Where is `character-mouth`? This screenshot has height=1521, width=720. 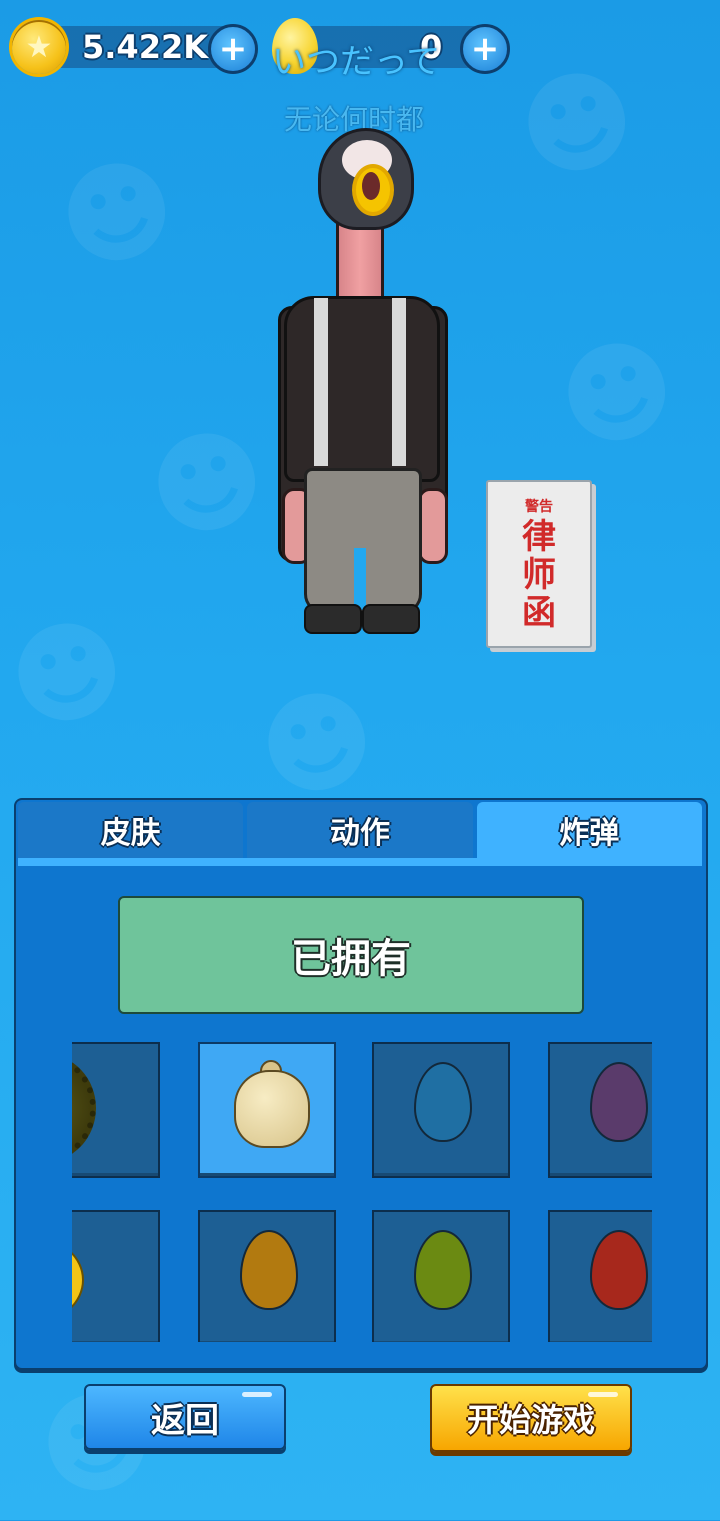
character-mouth is located at coordinates (371, 186).